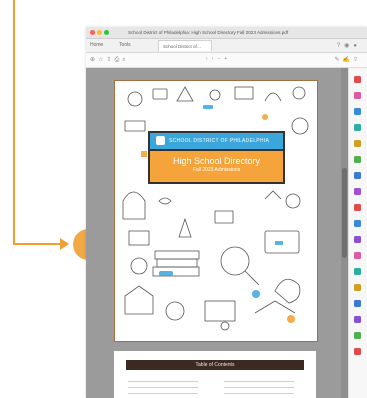 This screenshot has width=367, height=398. I want to click on toc-header: Table of Contents, so click(215, 365).